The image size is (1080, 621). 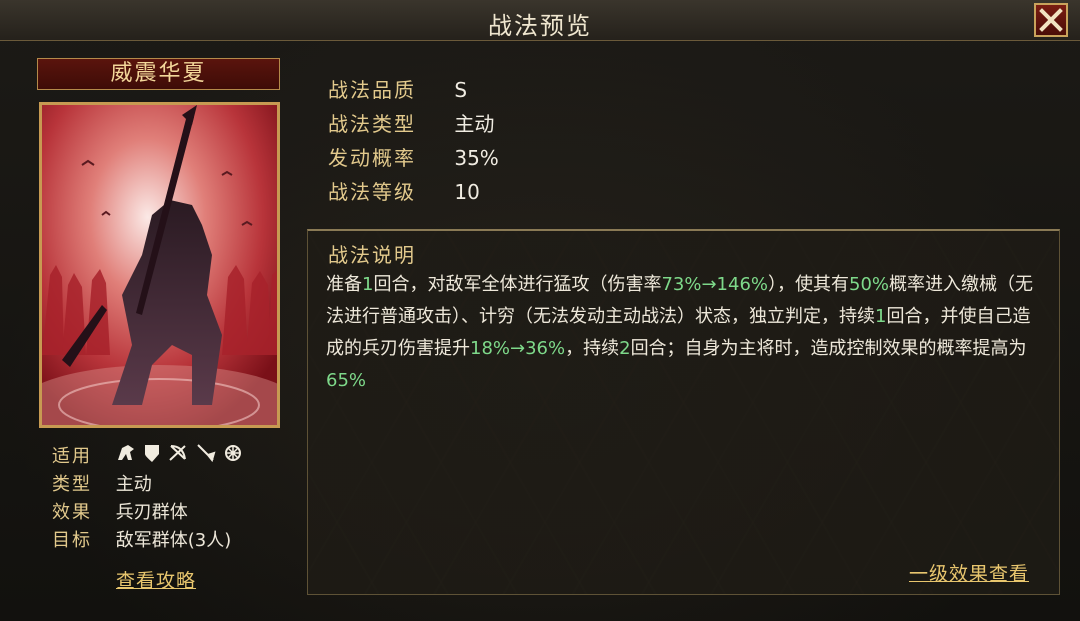 I want to click on desc-segment: 回合；自身为主将时，造成控制效果的概率提高为, so click(x=828, y=348).